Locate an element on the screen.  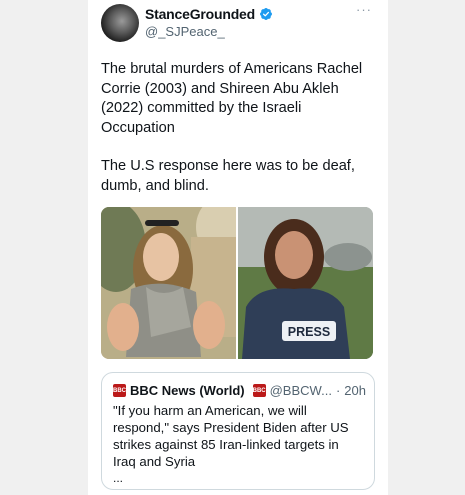
more-options-icon: ··· is located at coordinates (364, 9).